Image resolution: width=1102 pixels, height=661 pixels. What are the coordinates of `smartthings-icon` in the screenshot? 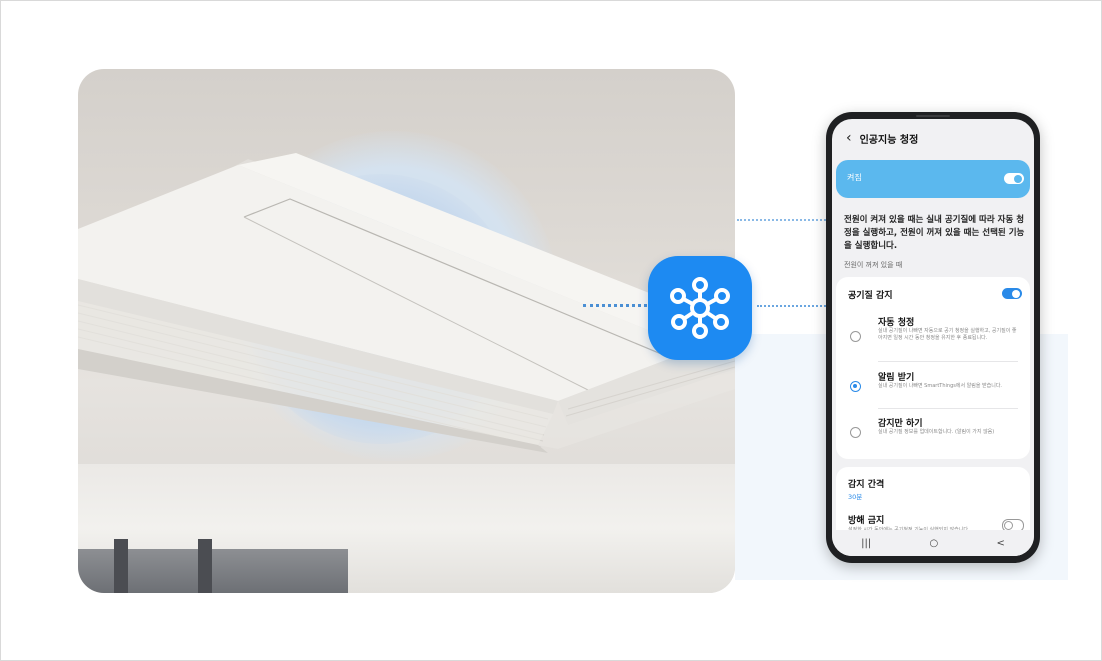 It's located at (700, 308).